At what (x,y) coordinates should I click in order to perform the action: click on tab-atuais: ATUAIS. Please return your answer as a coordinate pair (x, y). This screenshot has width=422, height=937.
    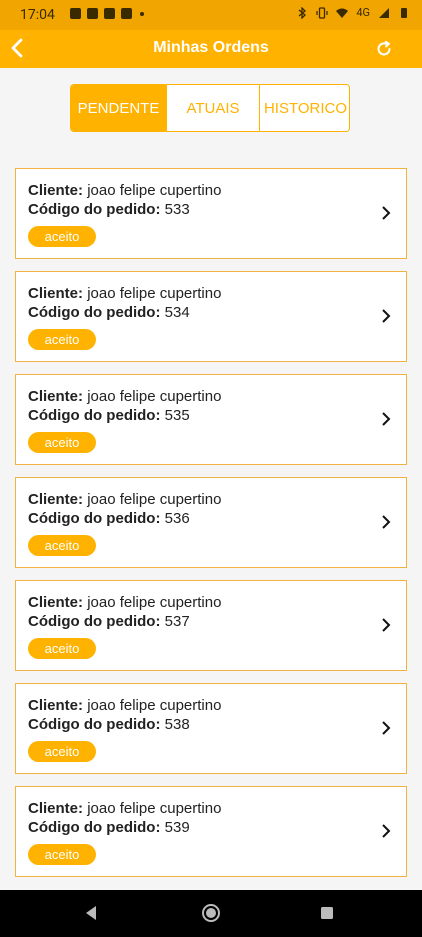
    Looking at the image, I should click on (212, 108).